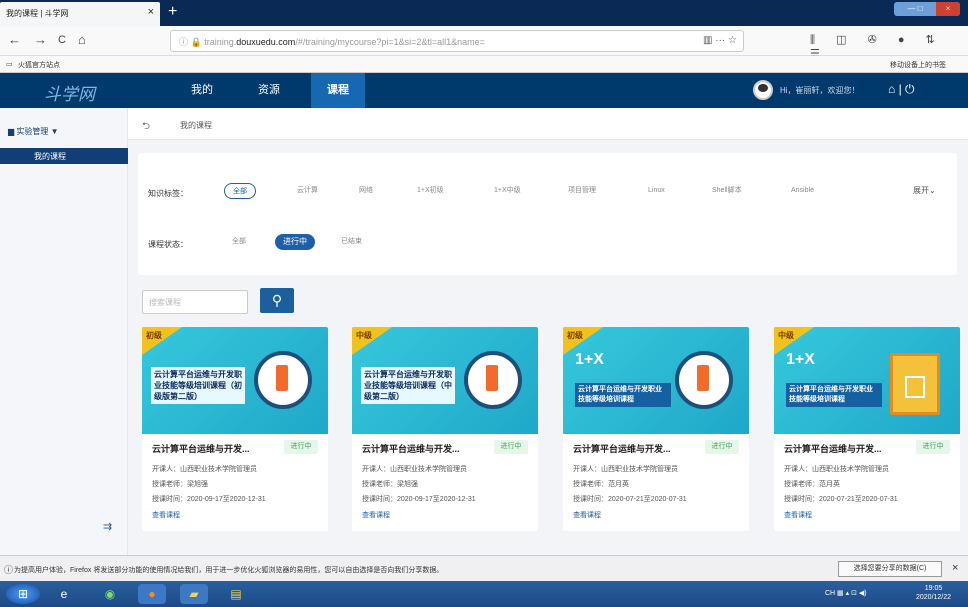 Image resolution: width=968 pixels, height=607 pixels. Describe the element at coordinates (151, 12) in the screenshot. I see `tab-close-icon: ×` at that location.